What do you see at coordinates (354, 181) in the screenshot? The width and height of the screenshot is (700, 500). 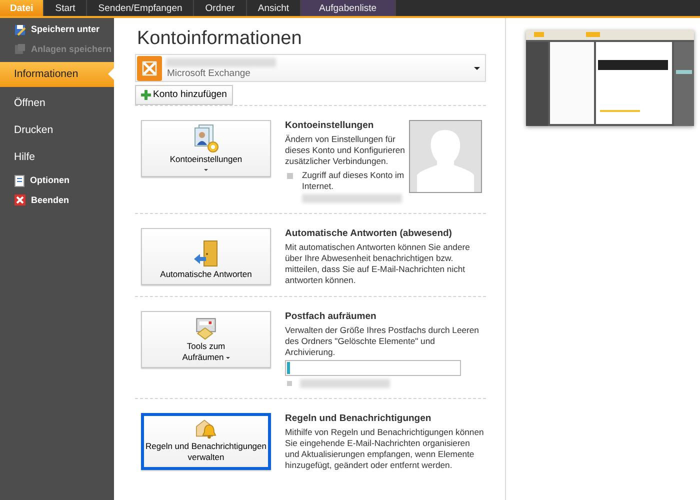 I see `bullet-text: Zugriff auf dieses Konto im Internet.` at bounding box center [354, 181].